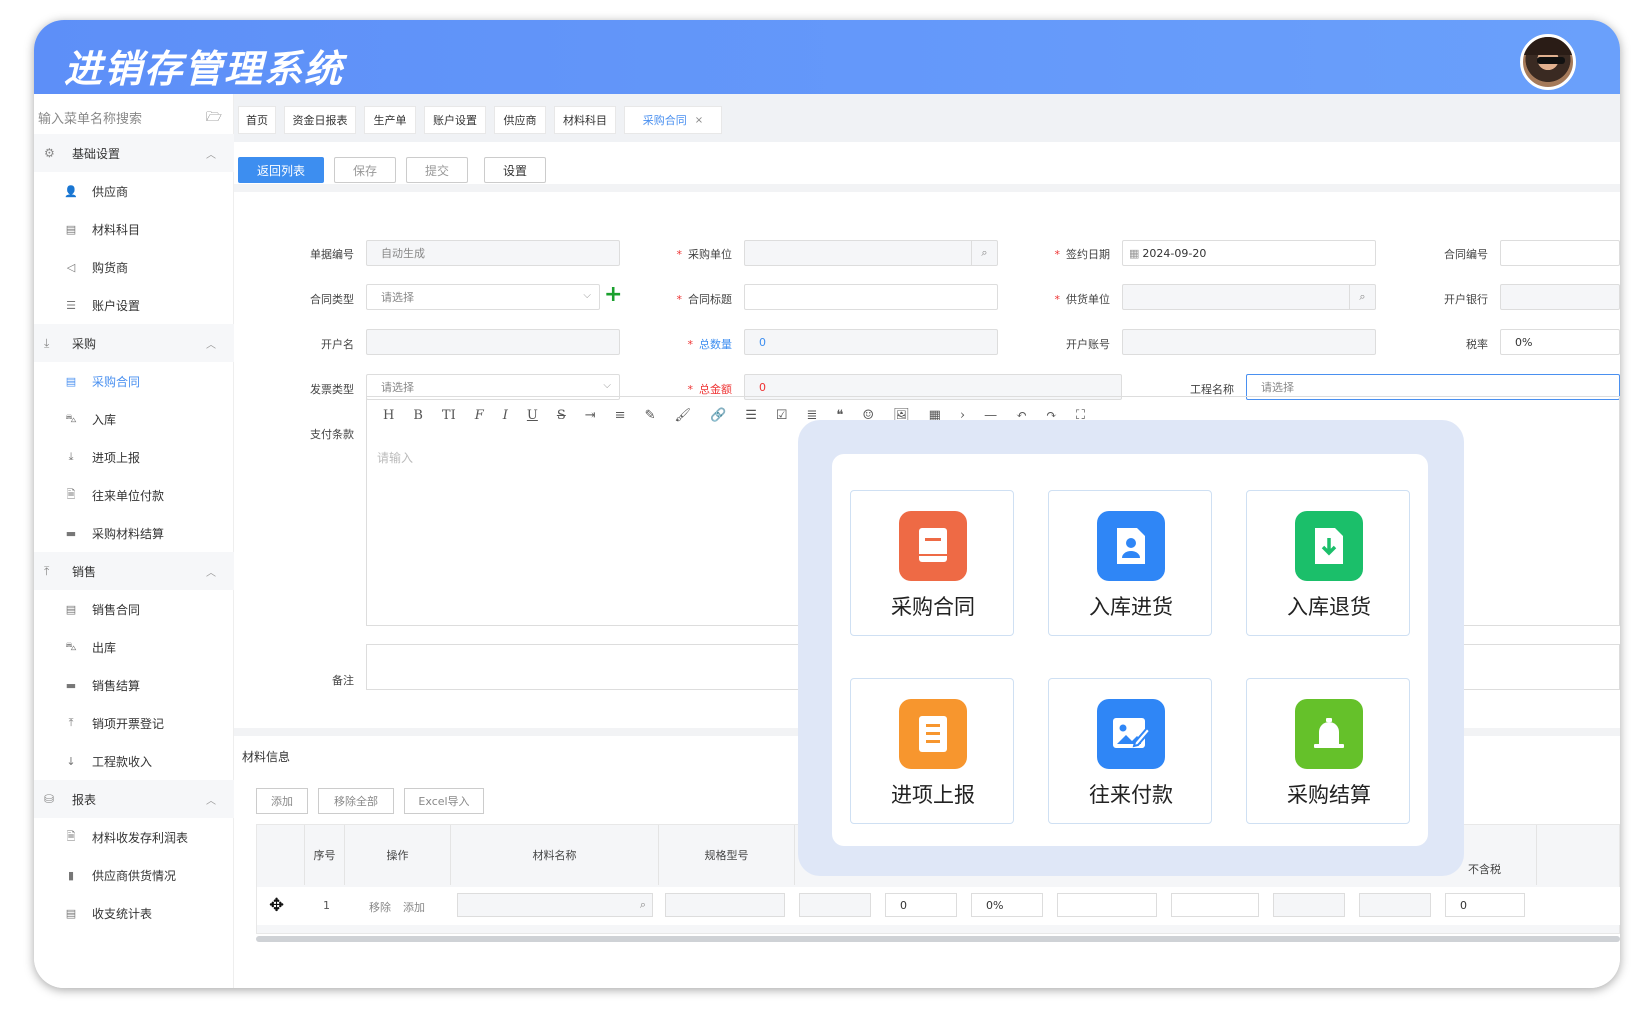 The height and width of the screenshot is (1010, 1650). I want to click on sidebar-item-stock-out: ⛍ 出库, so click(134, 647).